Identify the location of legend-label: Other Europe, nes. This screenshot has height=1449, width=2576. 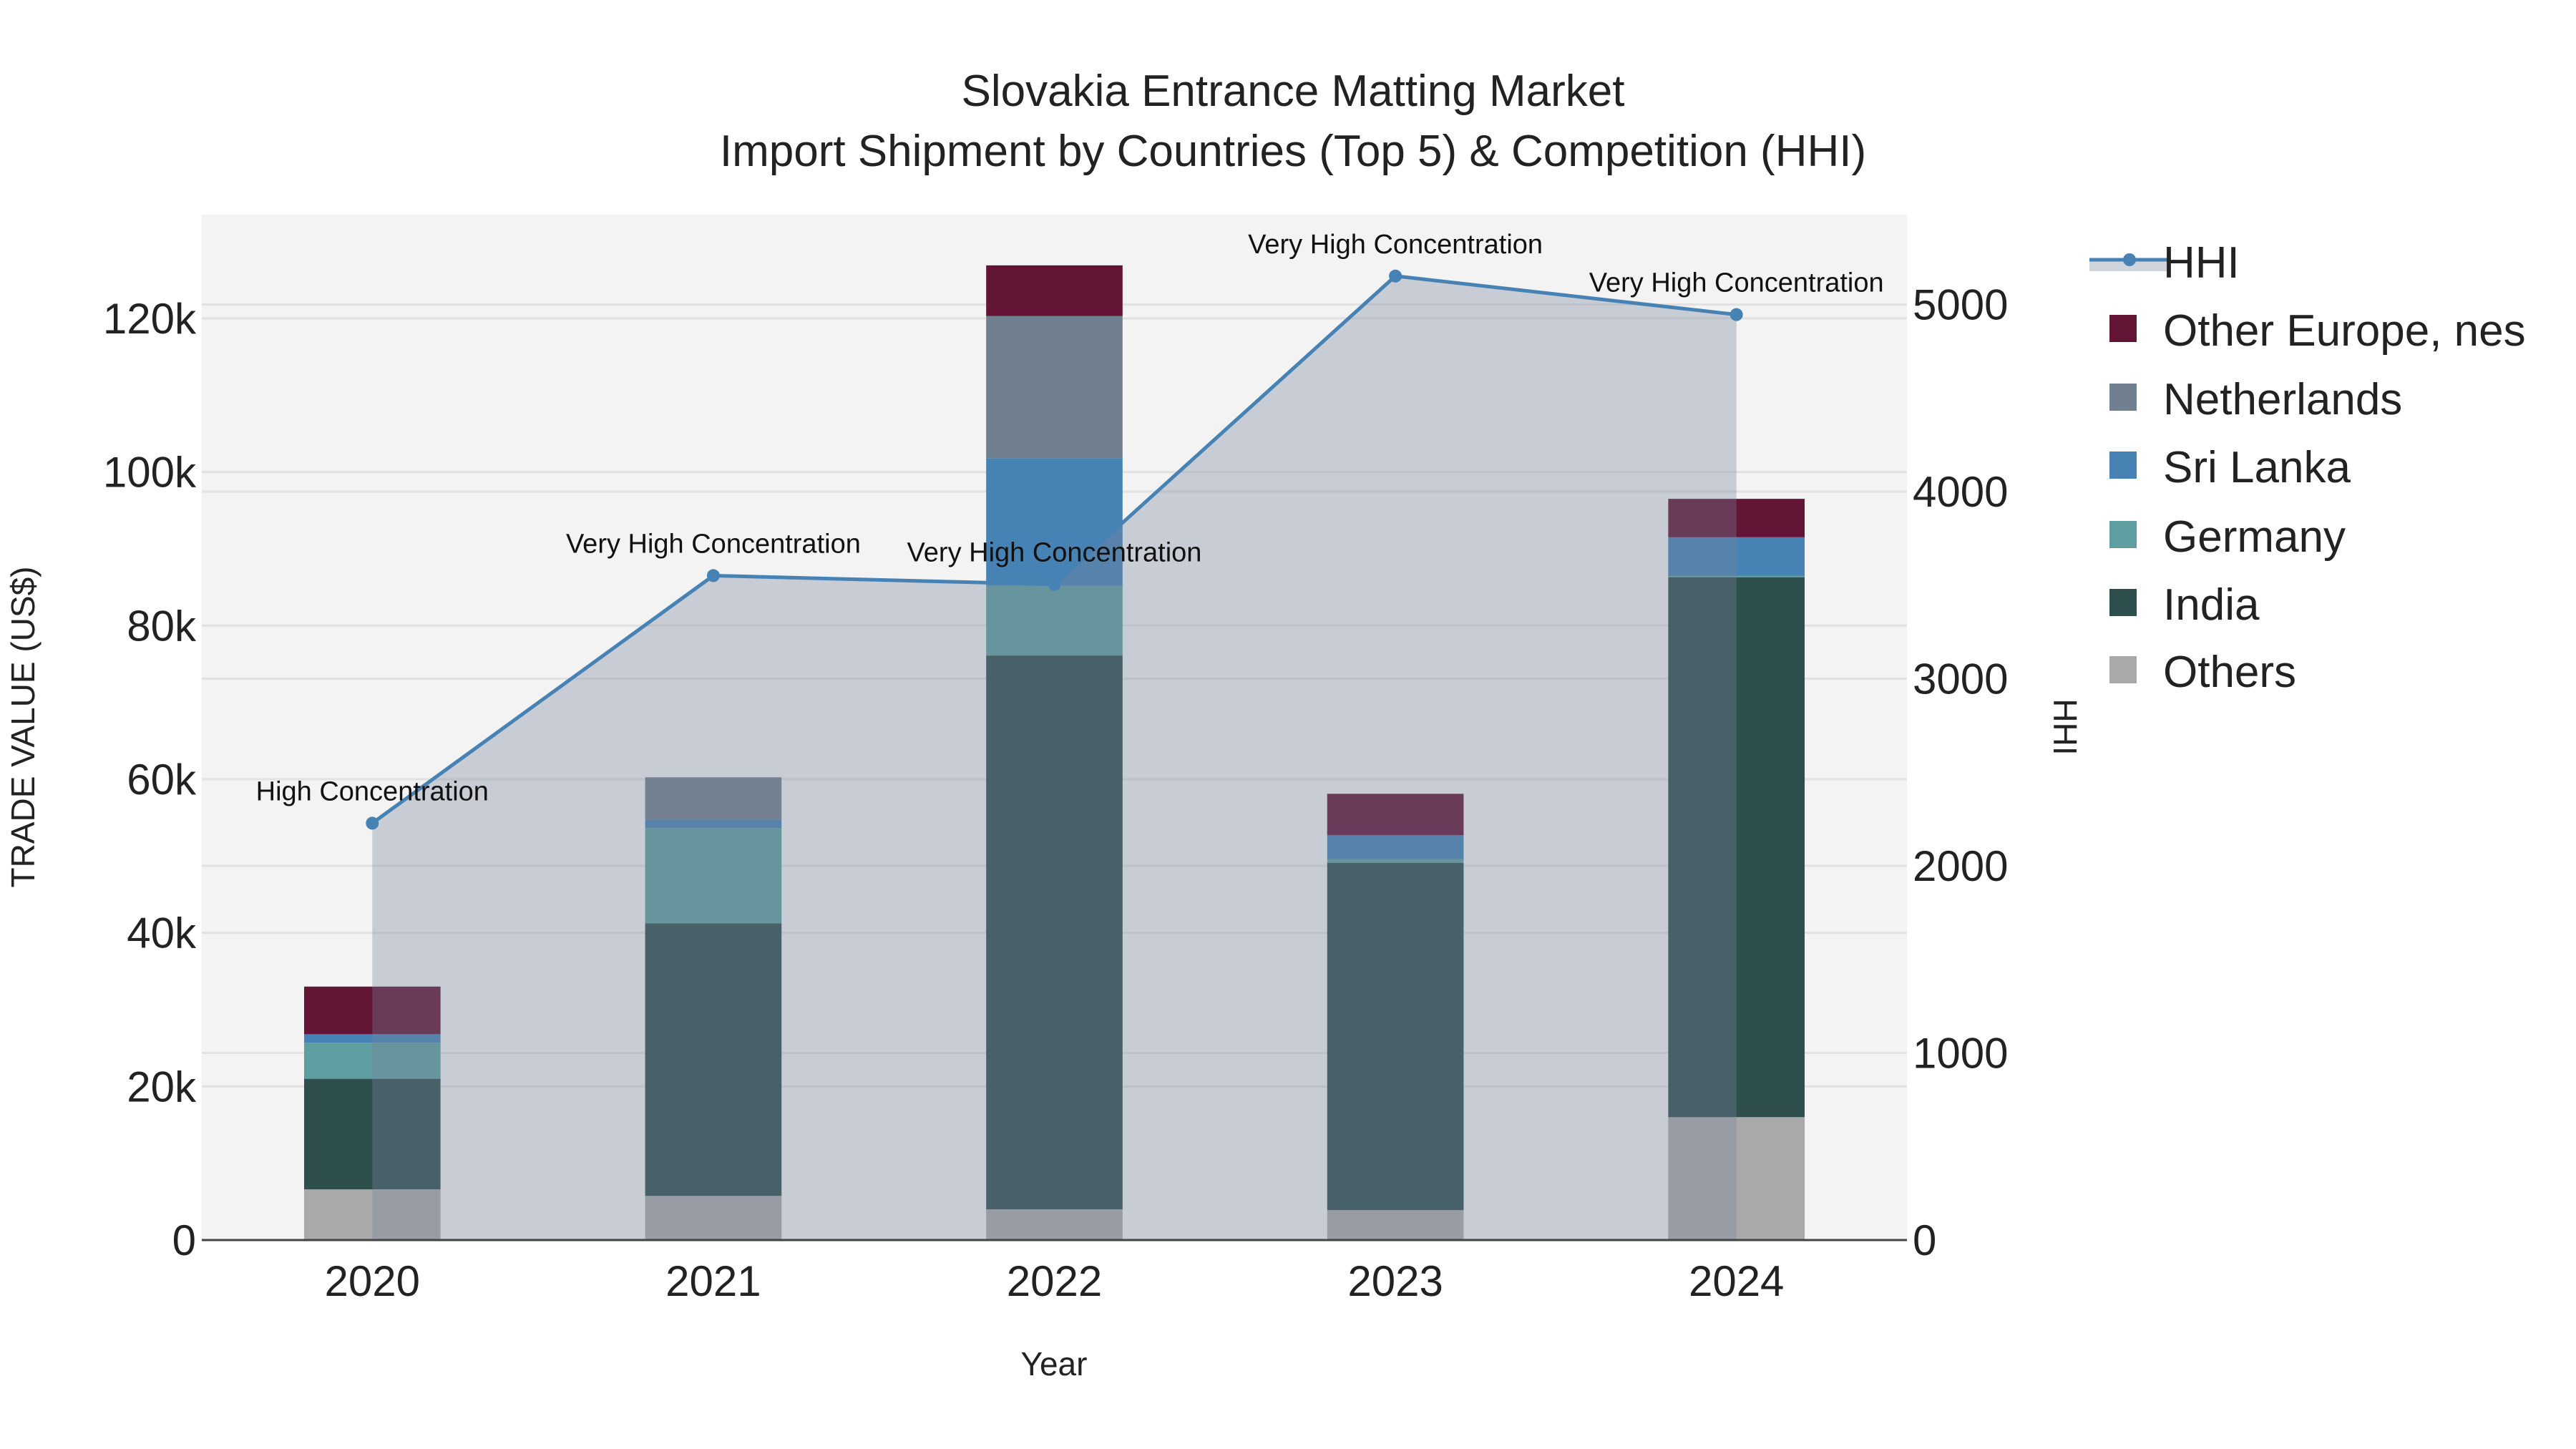
(2344, 331).